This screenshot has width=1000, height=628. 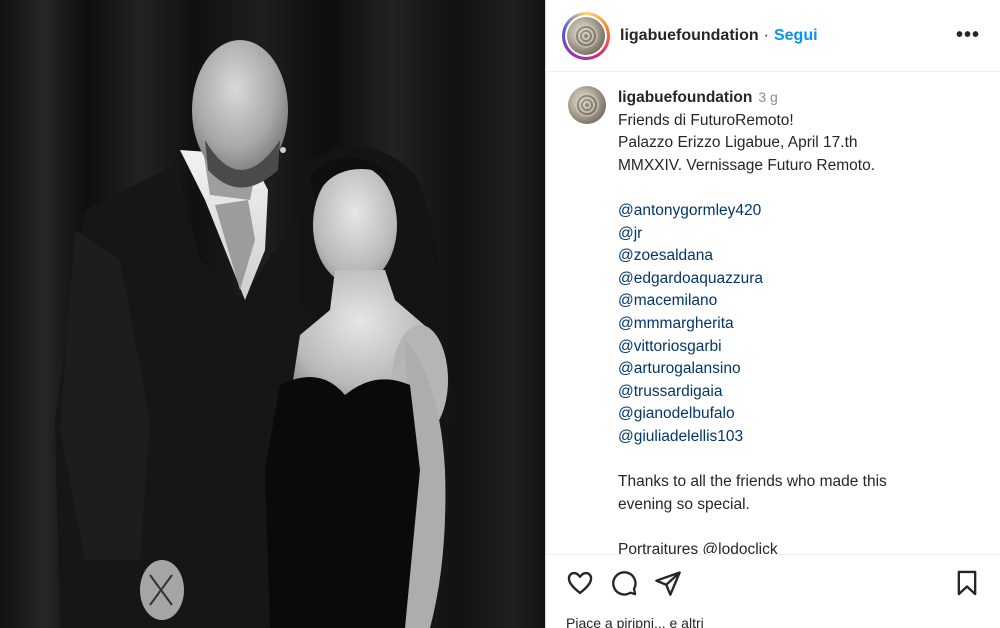 What do you see at coordinates (752, 324) in the screenshot?
I see `mention-link: @mmmargherita` at bounding box center [752, 324].